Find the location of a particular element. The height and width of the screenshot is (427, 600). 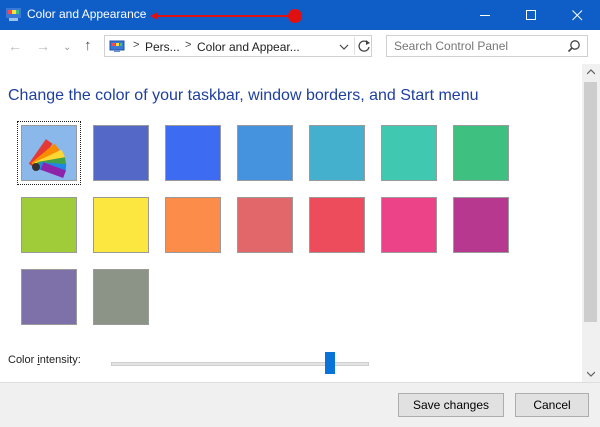

close-icon is located at coordinates (576, 14).